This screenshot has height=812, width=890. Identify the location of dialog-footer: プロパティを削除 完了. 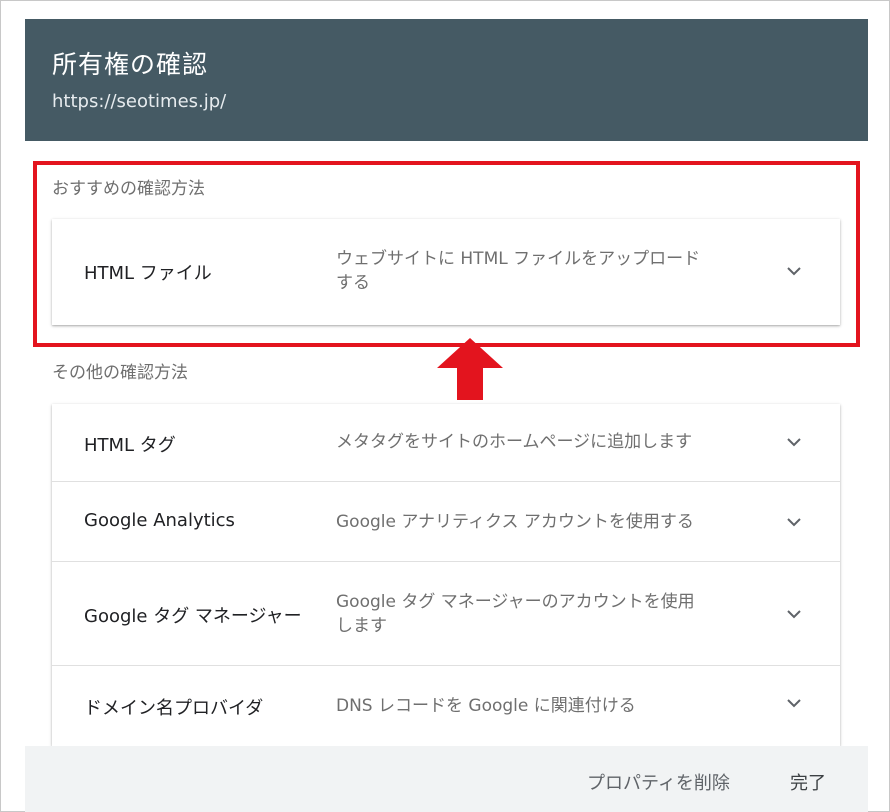
(446, 779).